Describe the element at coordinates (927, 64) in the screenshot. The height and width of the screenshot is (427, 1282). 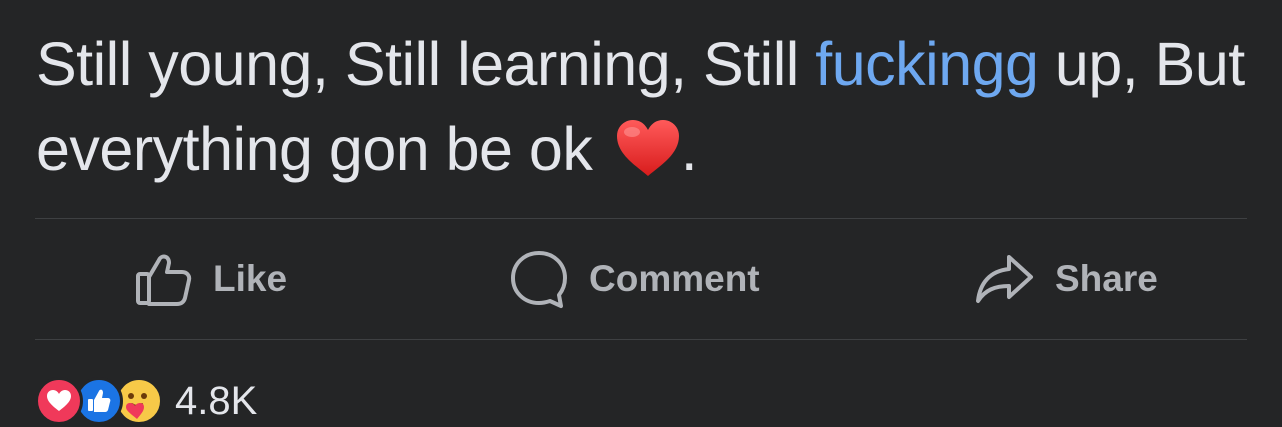
I see `post-link-text: fuckingg` at that location.